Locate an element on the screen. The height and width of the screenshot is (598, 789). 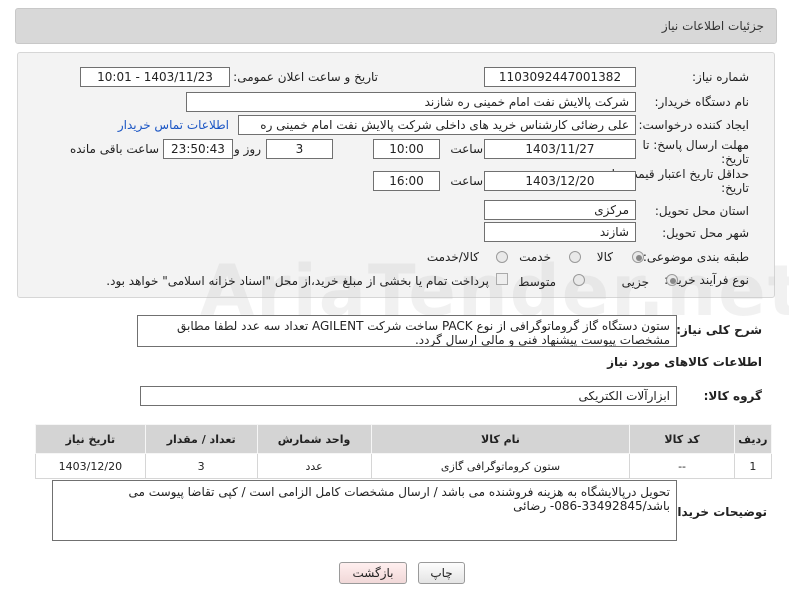
page-title: جزئیات اطلاعات نیاز is located at coordinates (712, 26).